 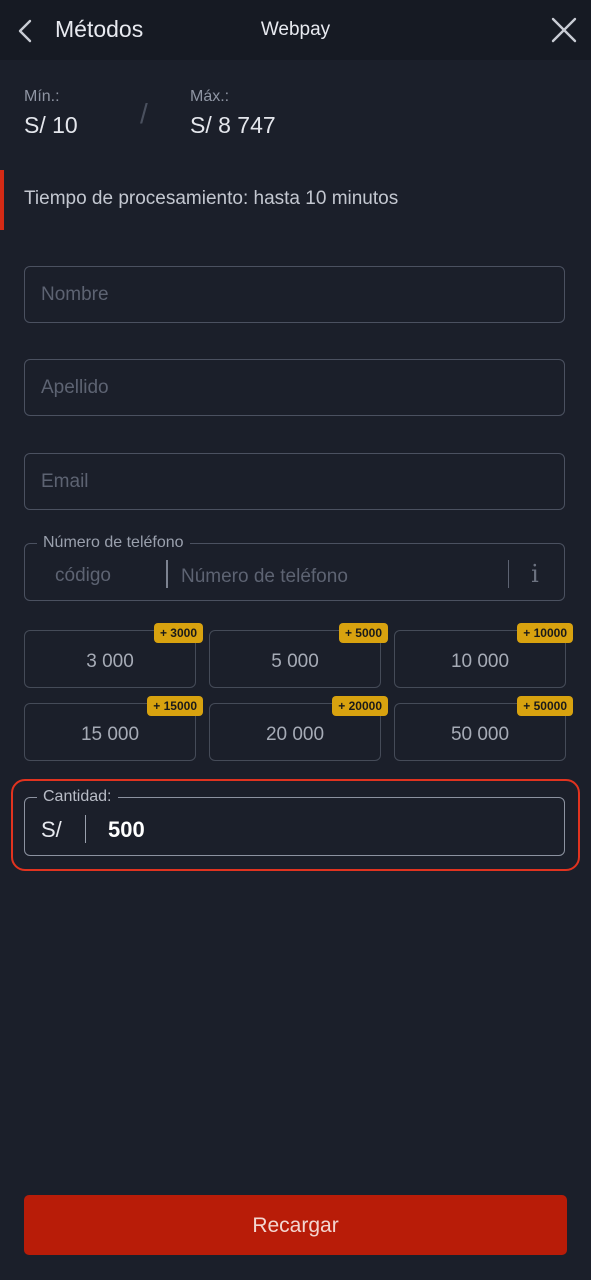 I want to click on max-limit-value: S/ 8 747, so click(x=233, y=125).